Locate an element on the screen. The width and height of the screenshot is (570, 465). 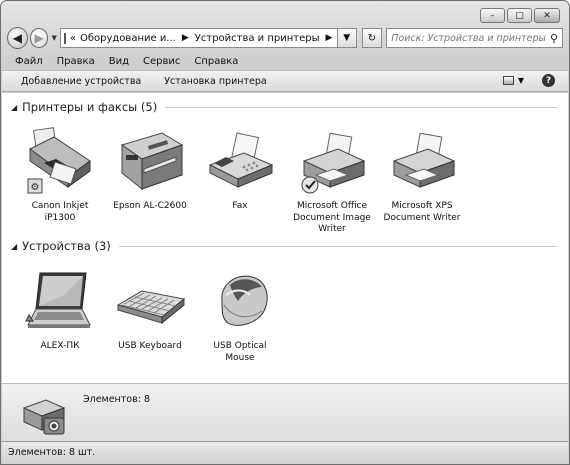
device-label: Fax is located at coordinates (240, 206).